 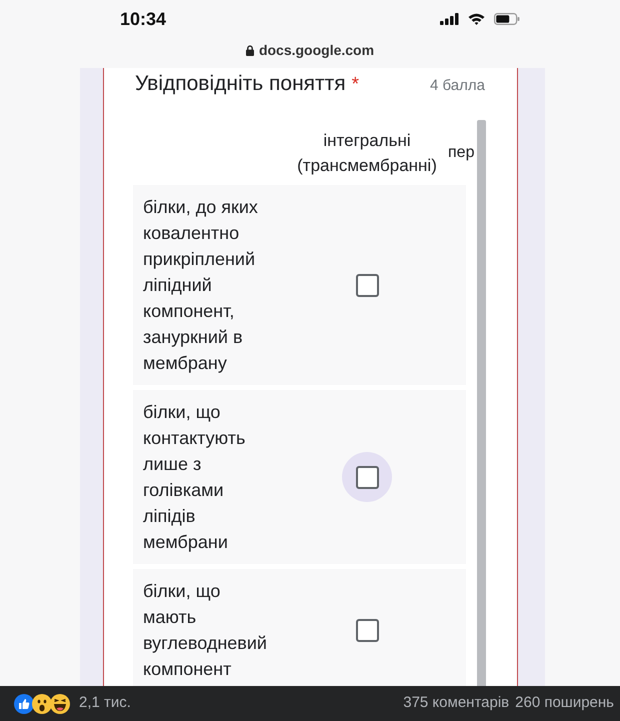 I want to click on required-asterisk: *, so click(x=356, y=85).